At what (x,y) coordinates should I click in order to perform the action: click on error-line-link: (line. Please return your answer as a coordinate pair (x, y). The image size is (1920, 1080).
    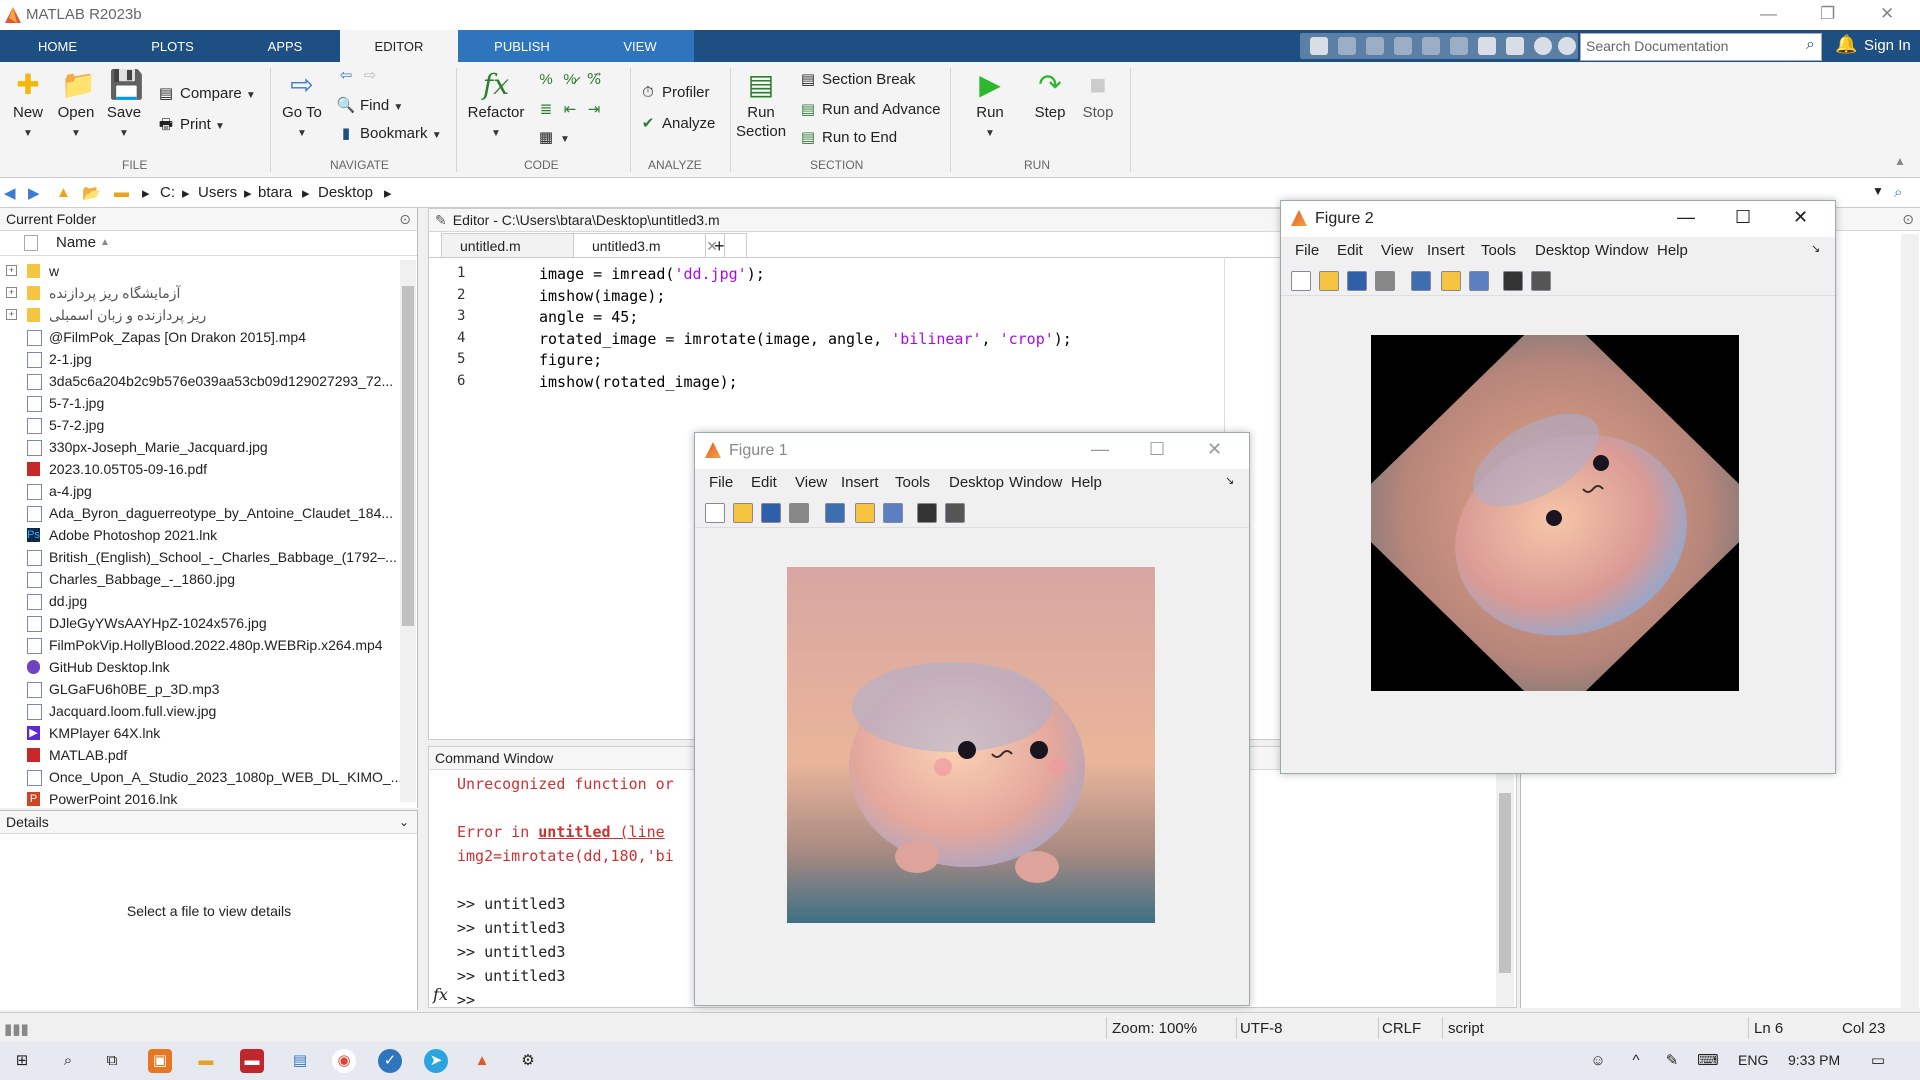
    Looking at the image, I should click on (638, 832).